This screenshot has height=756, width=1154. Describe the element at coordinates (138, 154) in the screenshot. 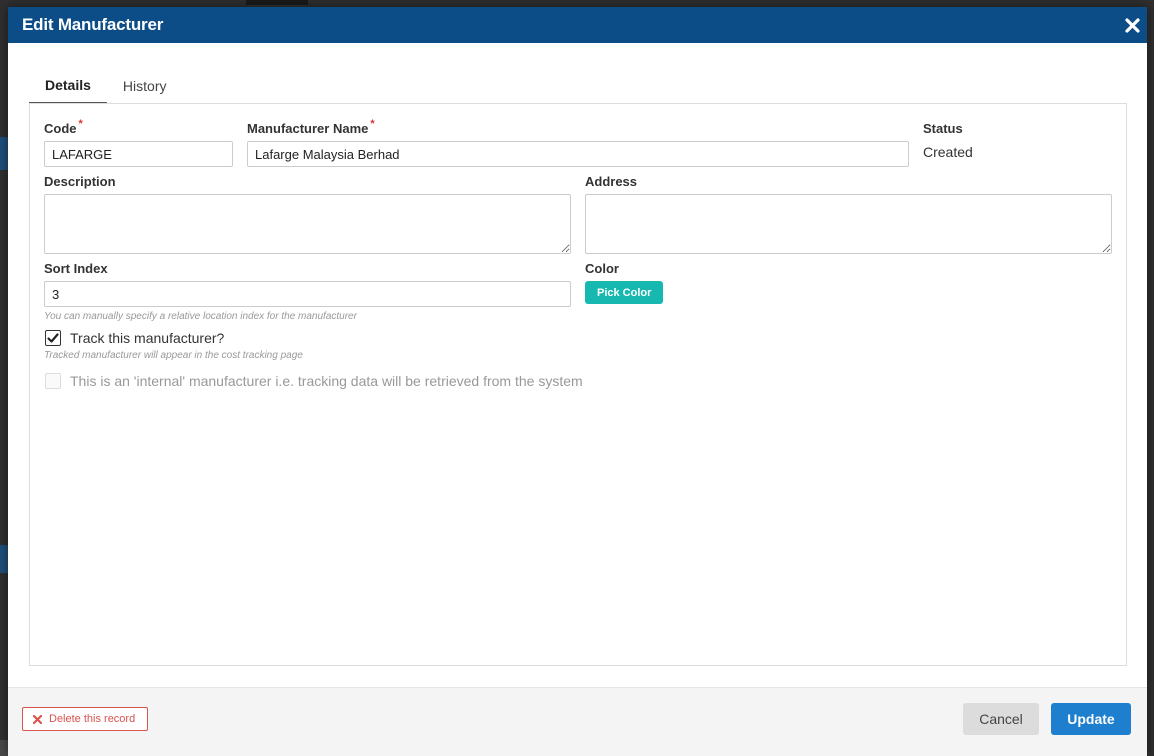

I see `code-input` at that location.